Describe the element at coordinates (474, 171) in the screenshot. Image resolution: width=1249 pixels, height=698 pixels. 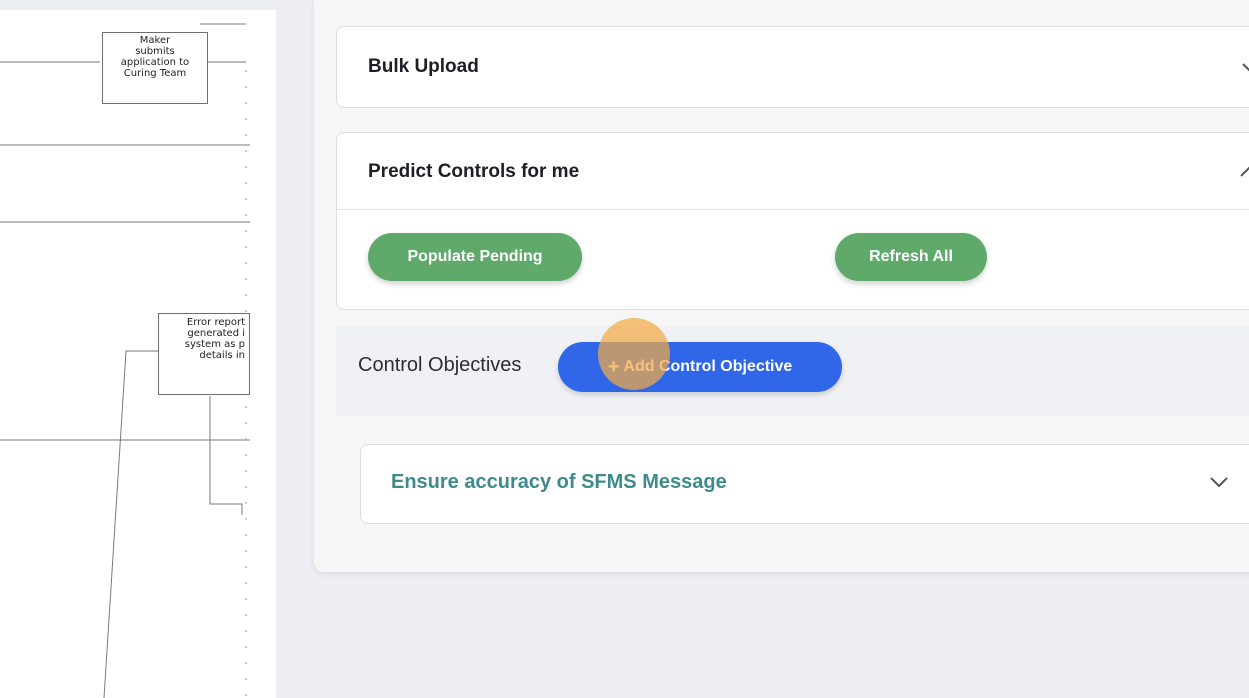
I see `predict-controls-title: Predict Controls for me` at that location.